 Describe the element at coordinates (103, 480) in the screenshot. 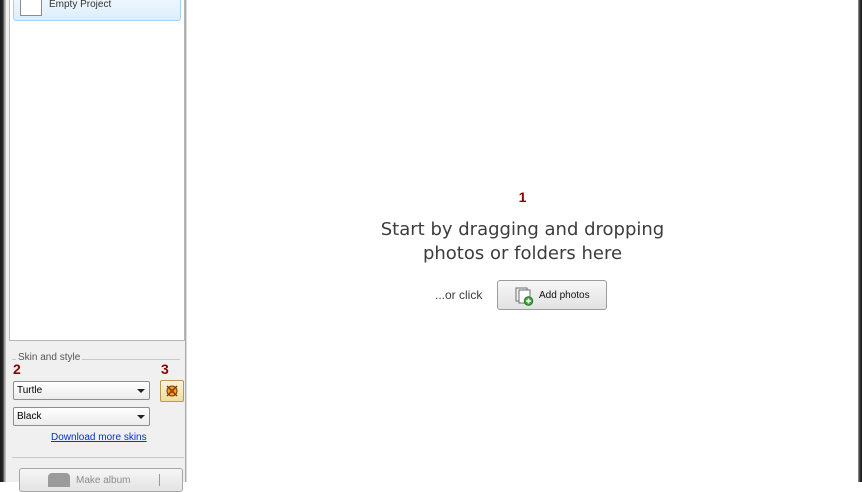

I see `make-album-label: Make album` at that location.